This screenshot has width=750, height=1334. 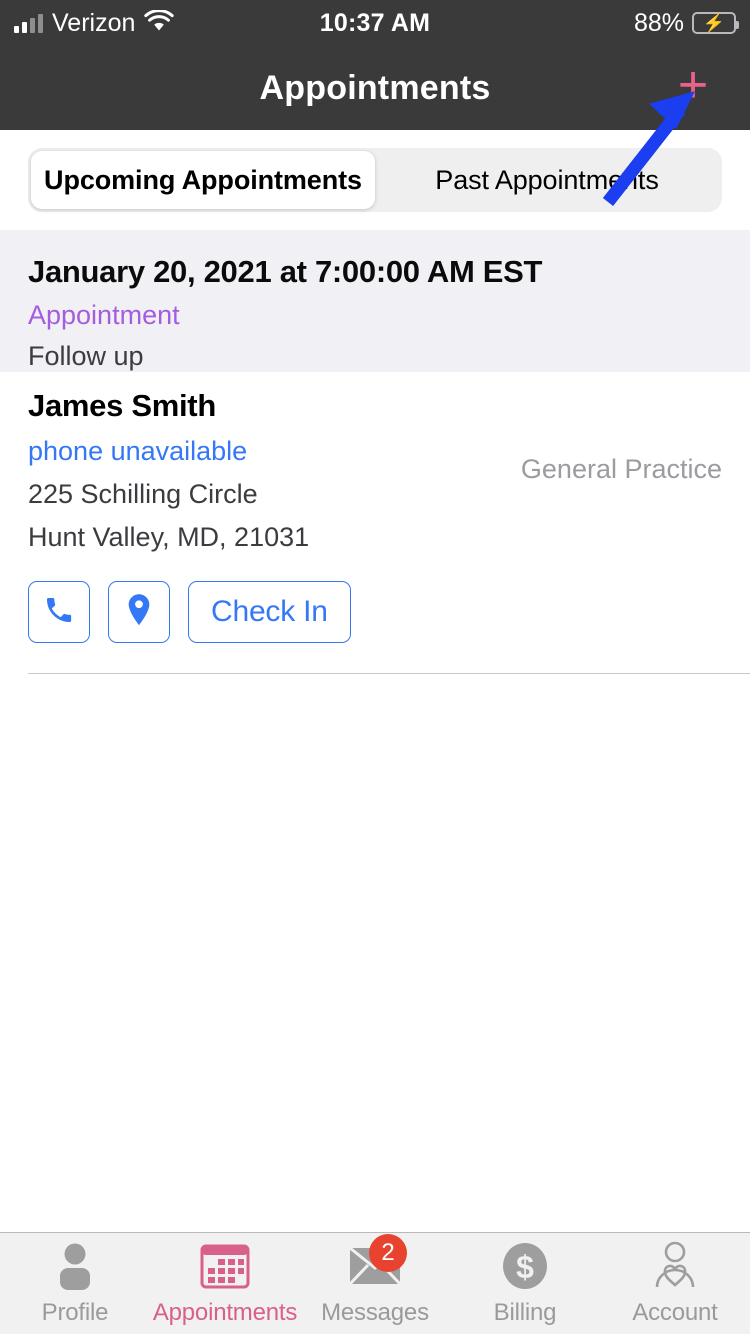 I want to click on tab-upcoming-appointments: Upcoming Appointments, so click(x=203, y=180).